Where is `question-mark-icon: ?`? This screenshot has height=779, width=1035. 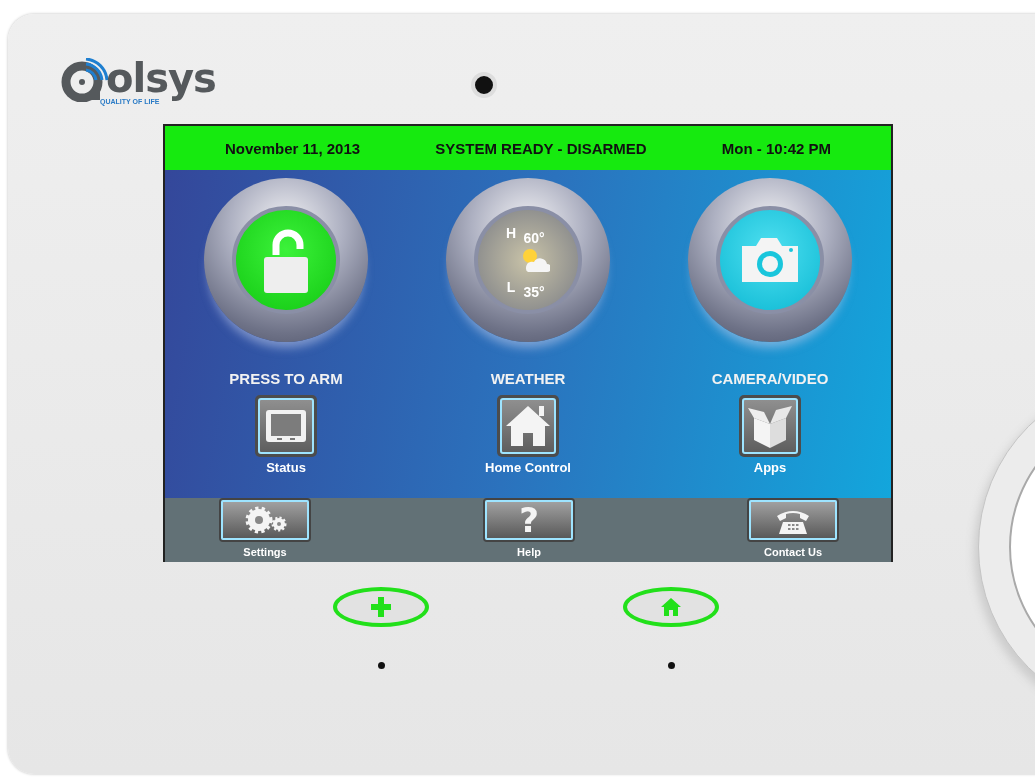 question-mark-icon: ? is located at coordinates (529, 520).